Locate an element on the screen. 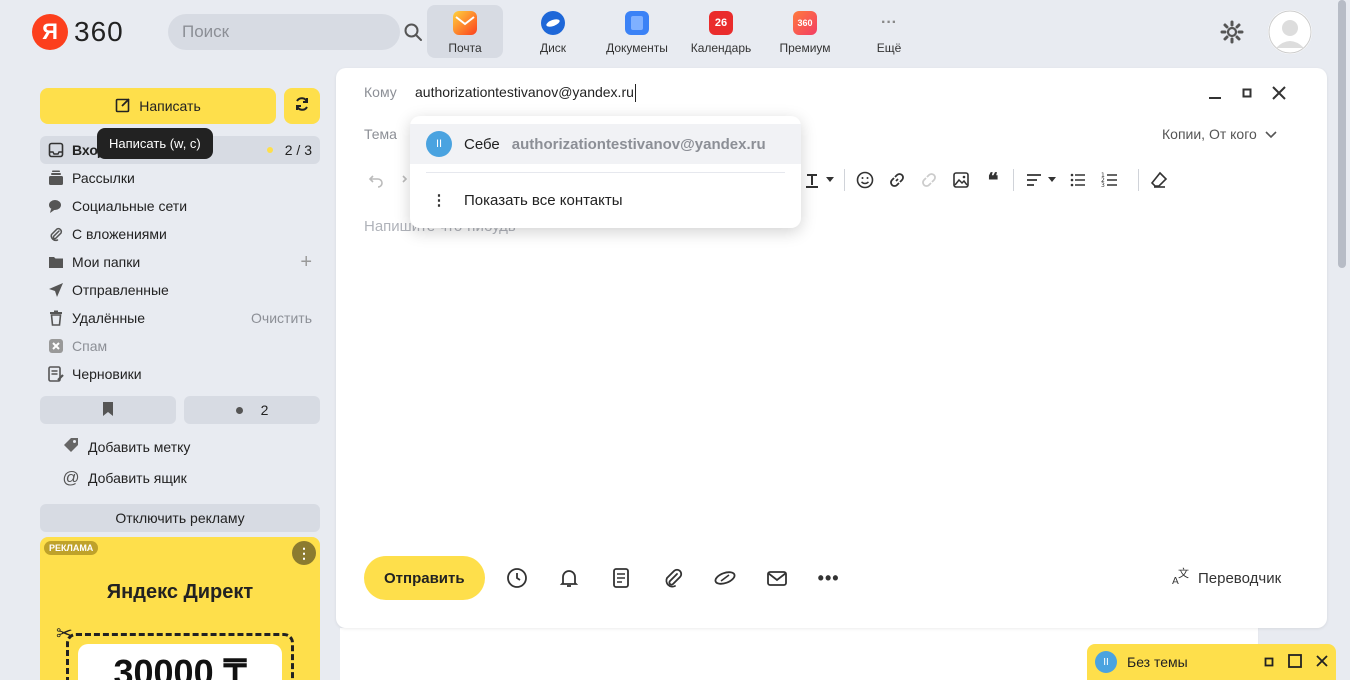 Image resolution: width=1350 pixels, height=680 pixels. close-icon is located at coordinates (1279, 93).